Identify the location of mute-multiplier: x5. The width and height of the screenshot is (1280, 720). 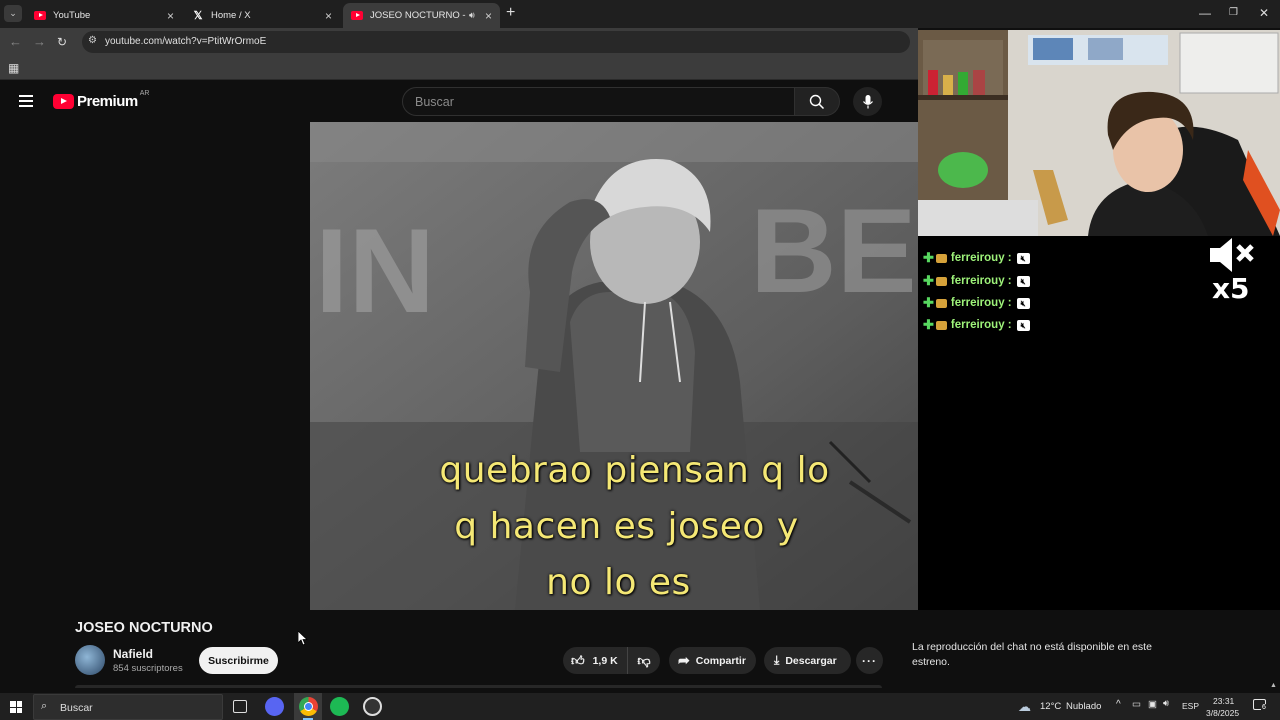
(1231, 288).